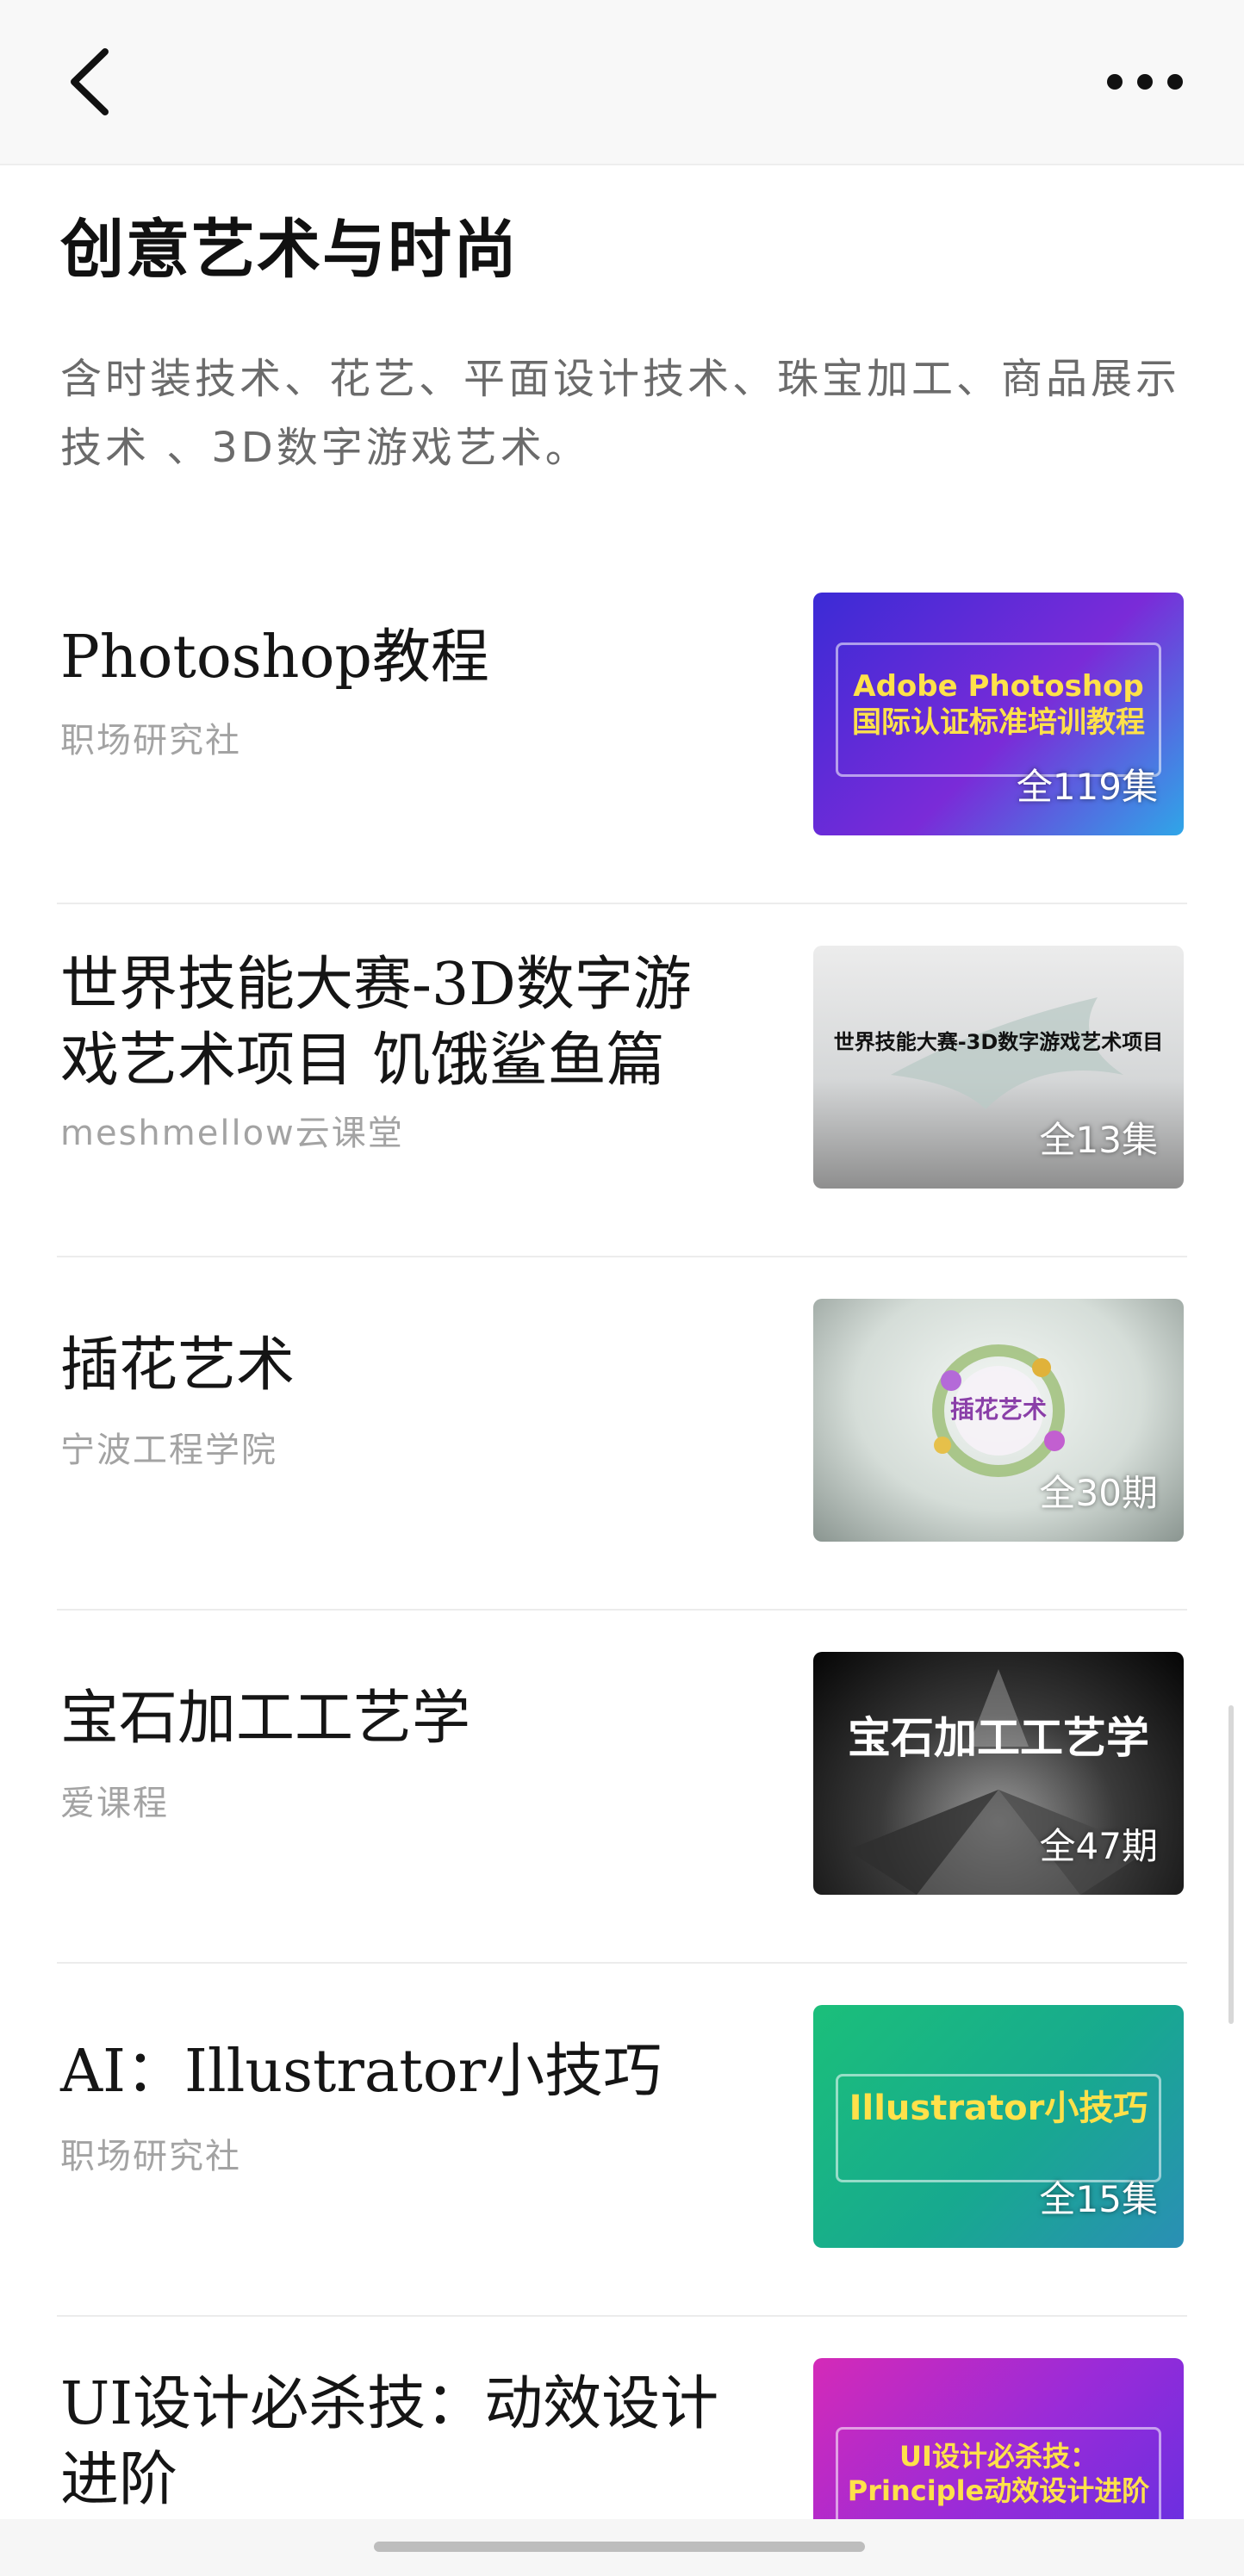 This screenshot has width=1244, height=2576. Describe the element at coordinates (1098, 2199) in the screenshot. I see `episode-count: 全15集` at that location.